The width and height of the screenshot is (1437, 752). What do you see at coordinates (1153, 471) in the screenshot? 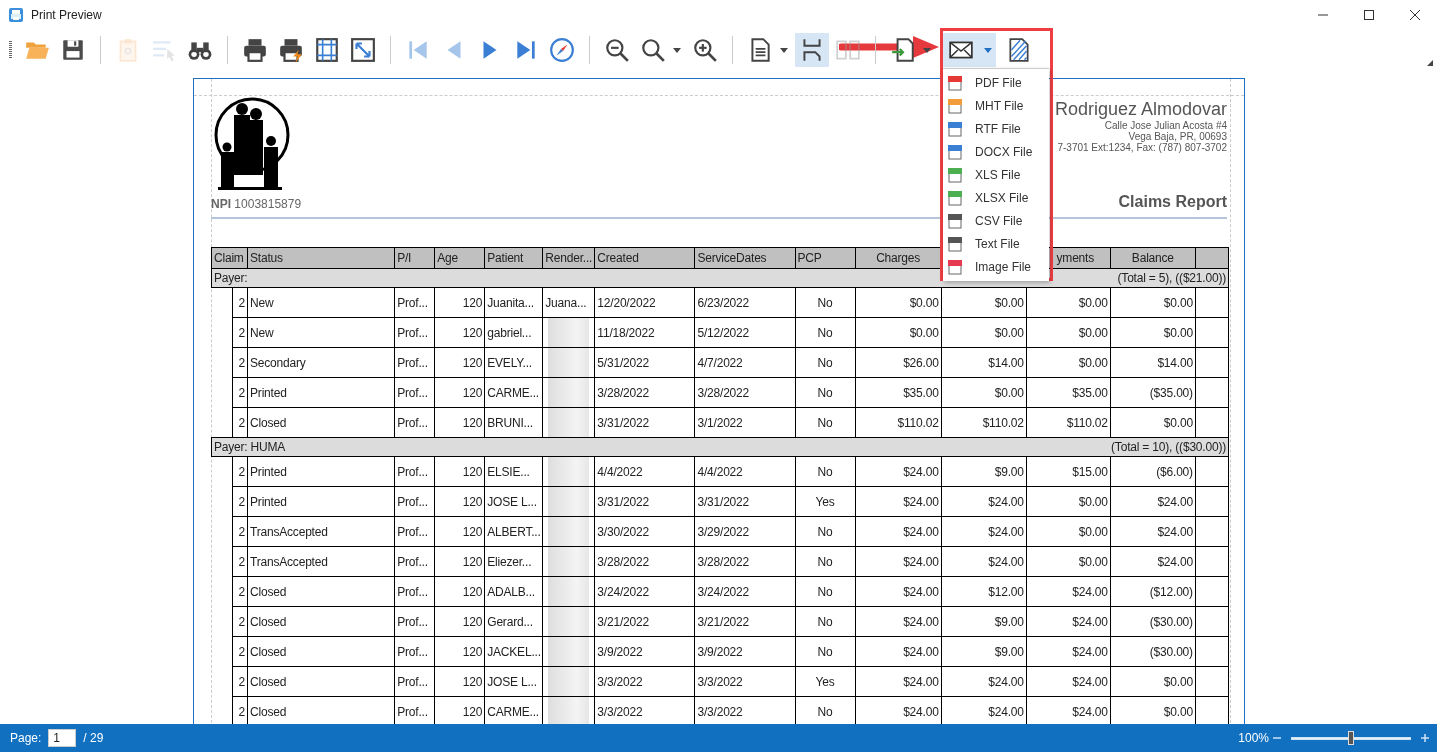
I see `table-cell: ($6.00)` at bounding box center [1153, 471].